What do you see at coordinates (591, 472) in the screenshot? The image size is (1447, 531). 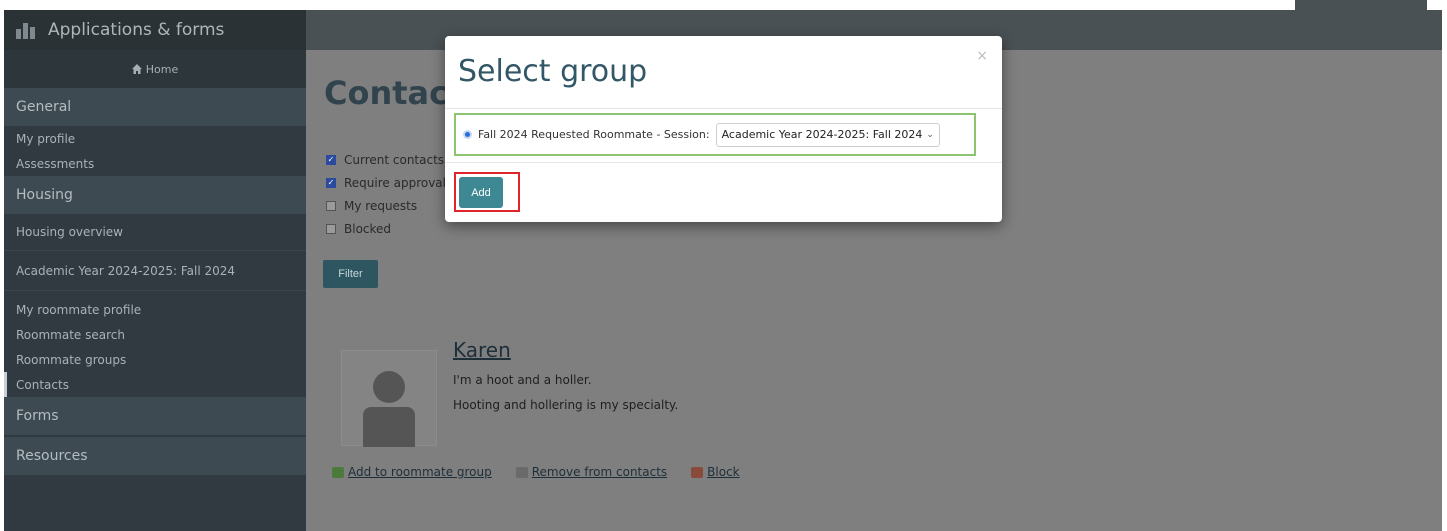 I see `remove-contact-link: Remove from contacts` at bounding box center [591, 472].